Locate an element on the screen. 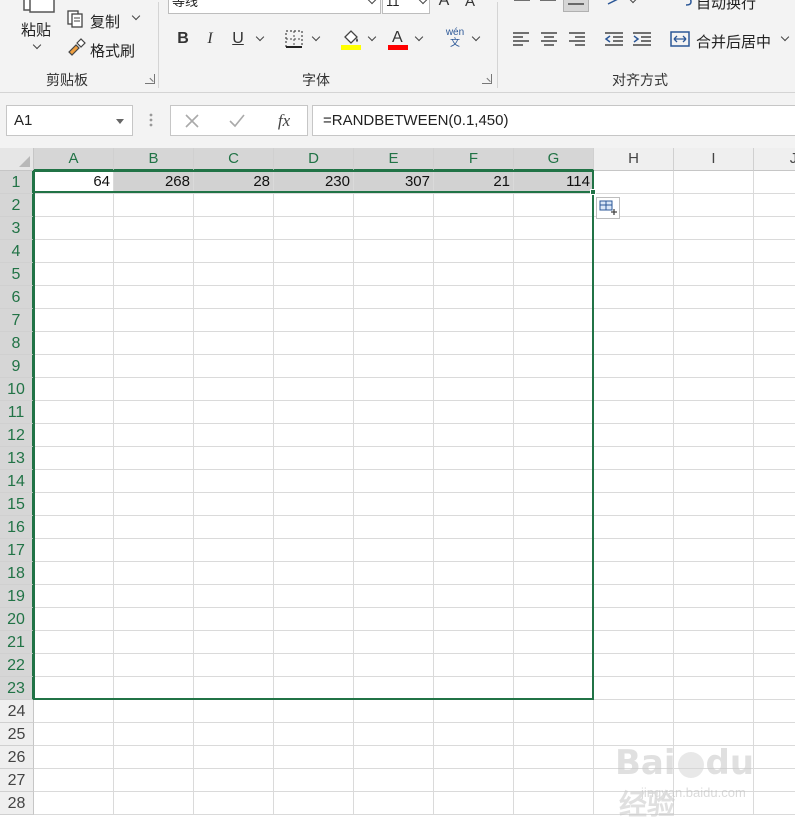 This screenshot has width=795, height=820. cell-f5 is located at coordinates (474, 274).